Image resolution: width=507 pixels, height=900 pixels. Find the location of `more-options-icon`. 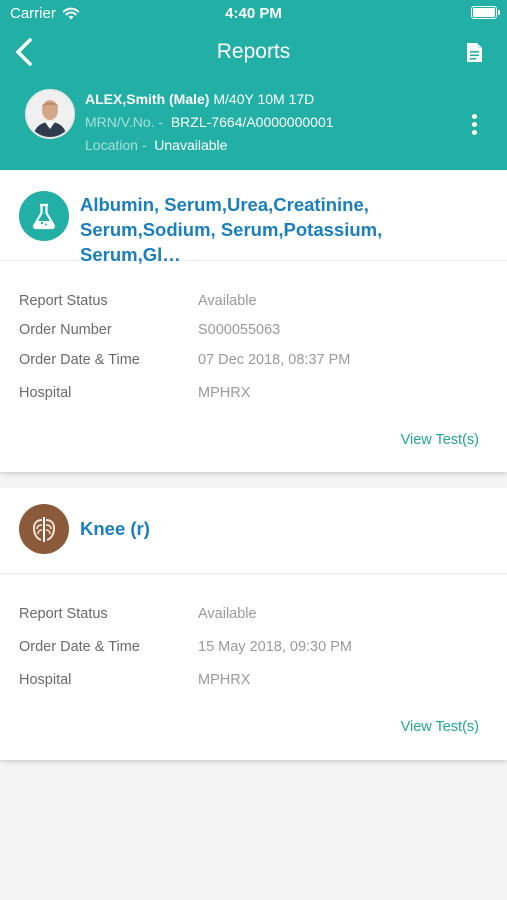

more-options-icon is located at coordinates (475, 125).